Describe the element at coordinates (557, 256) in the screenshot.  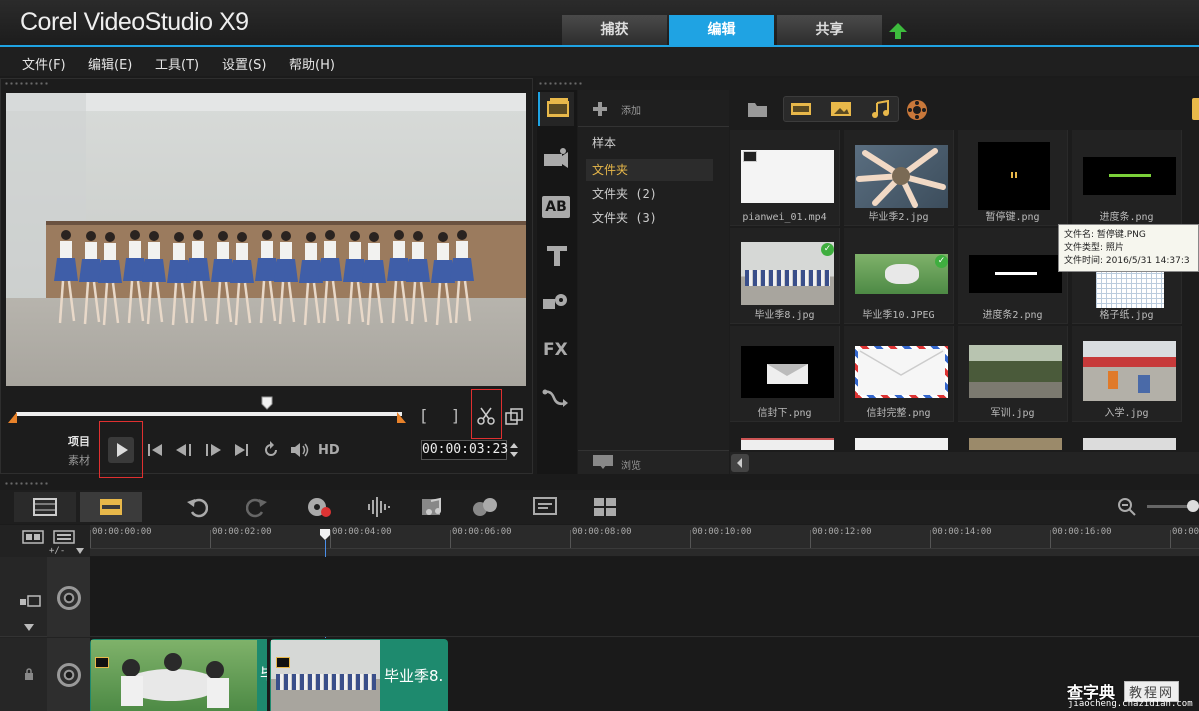
I see `title-icon` at that location.